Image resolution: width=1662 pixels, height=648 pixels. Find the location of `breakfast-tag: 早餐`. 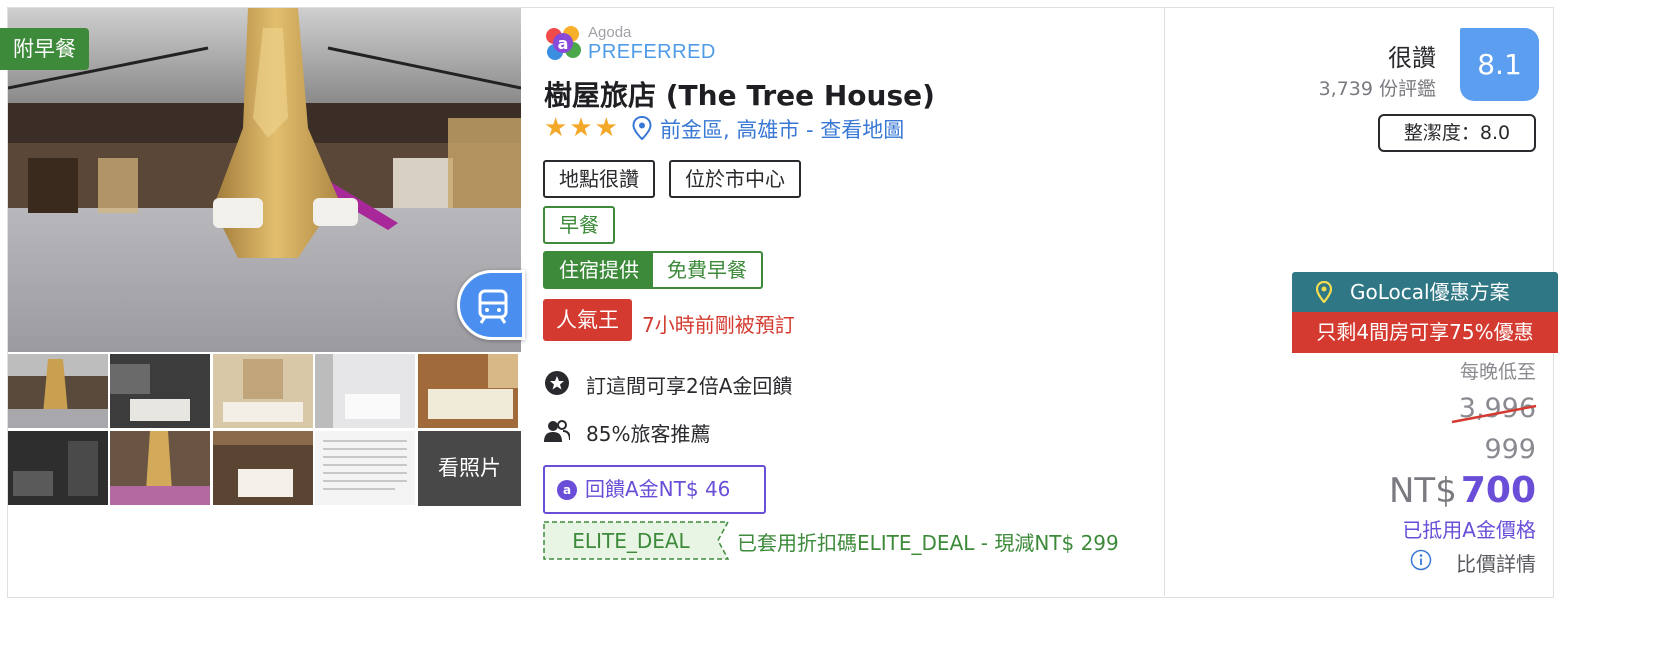

breakfast-tag: 早餐 is located at coordinates (579, 225).